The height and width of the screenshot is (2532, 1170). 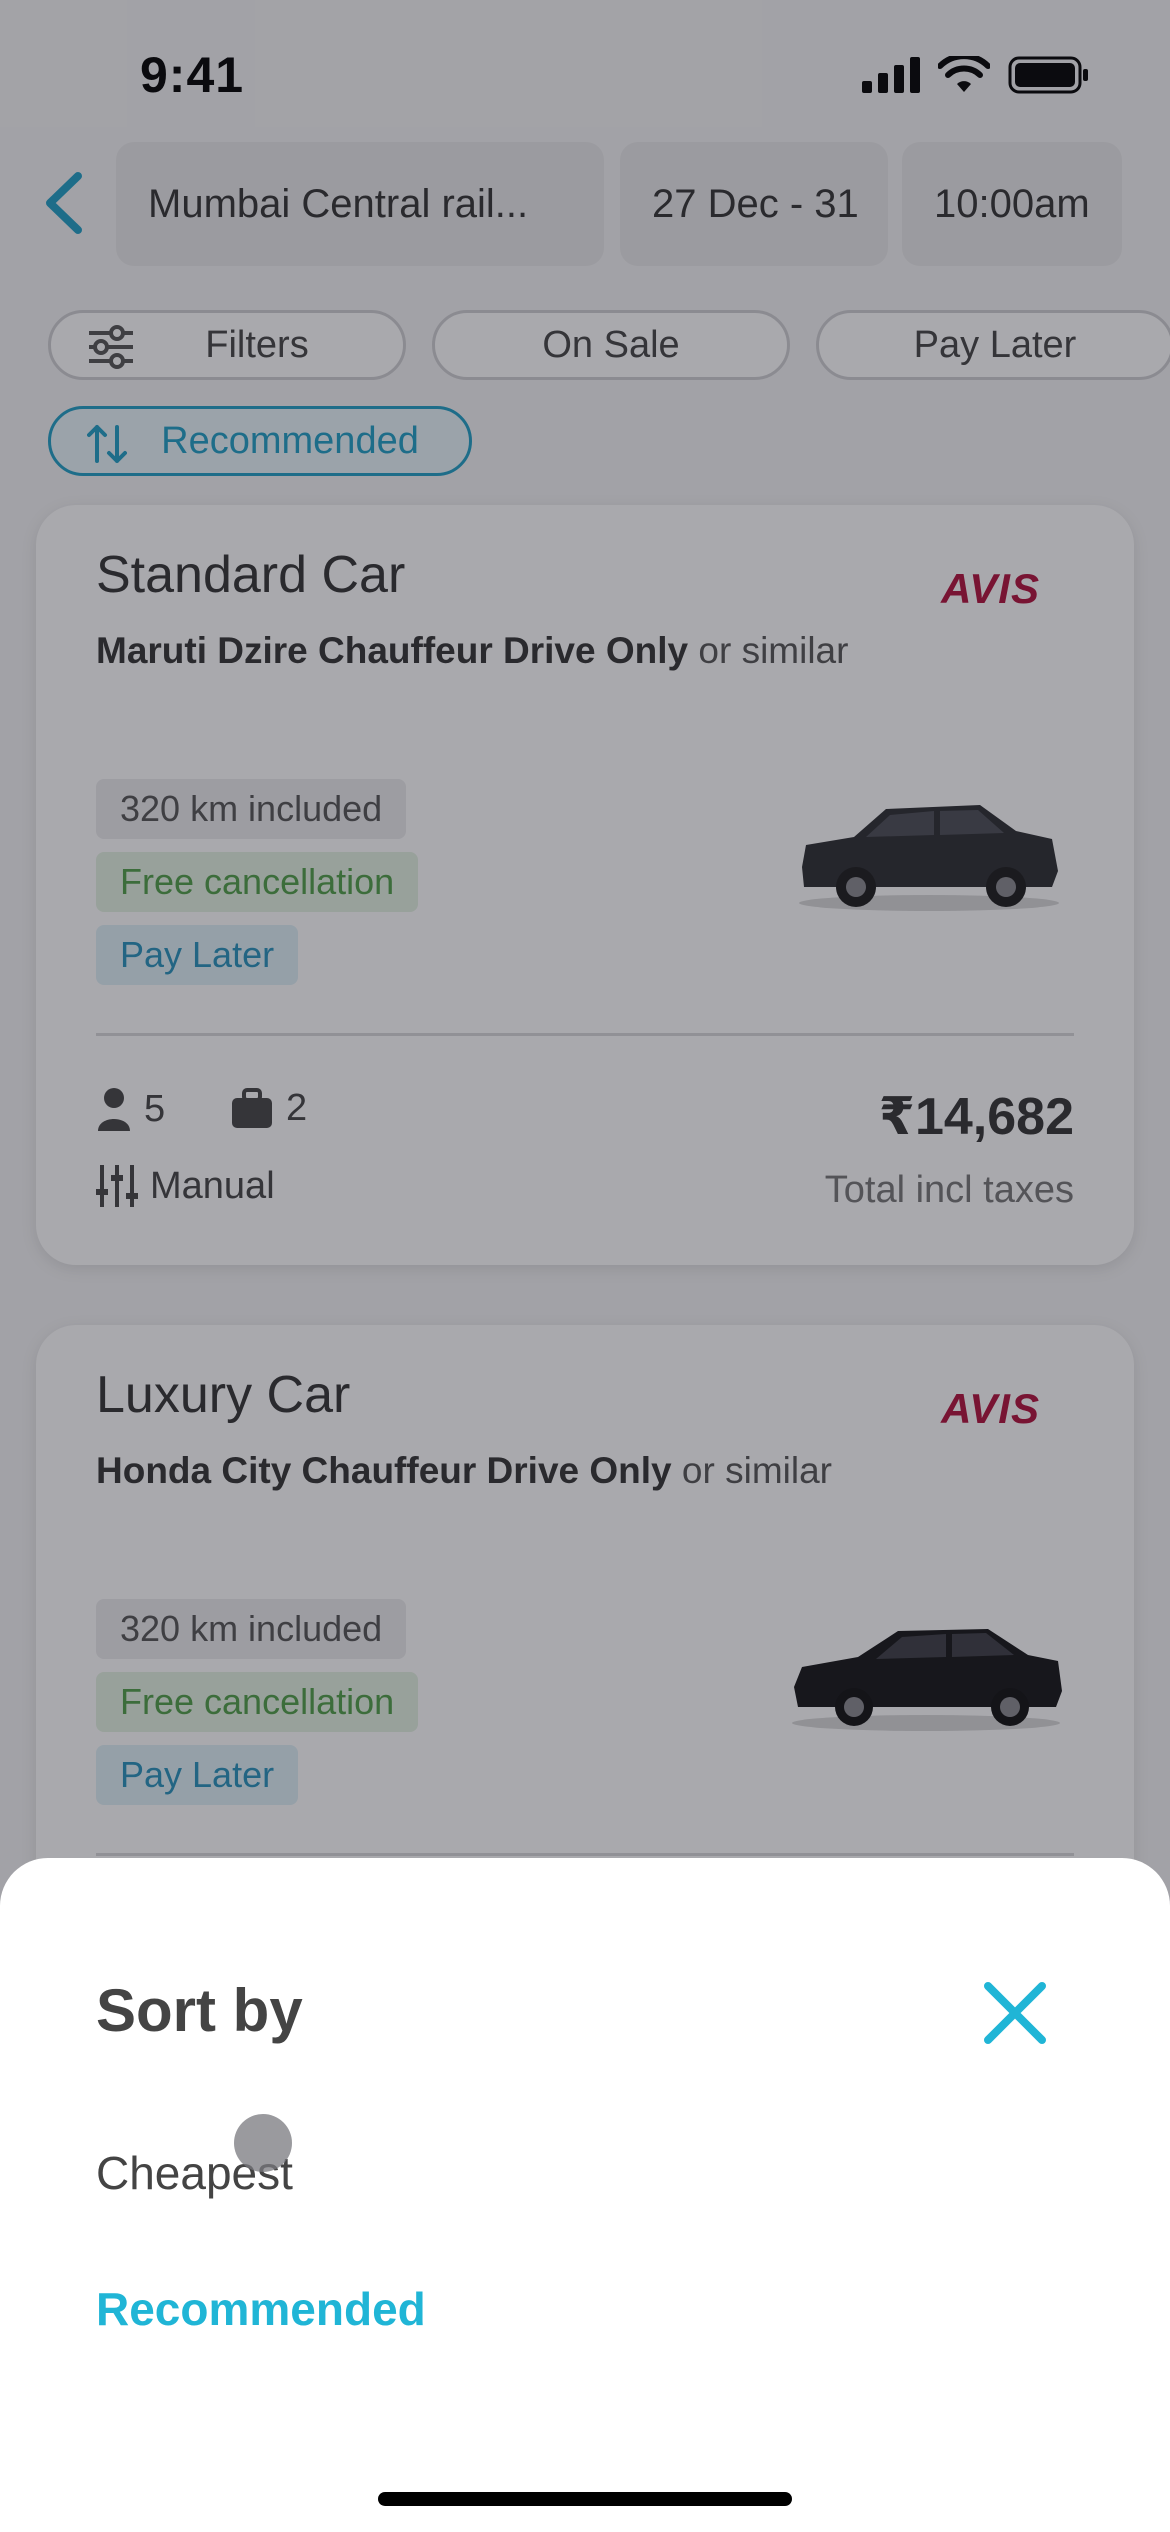 What do you see at coordinates (263, 2143) in the screenshot?
I see `touch-indicator` at bounding box center [263, 2143].